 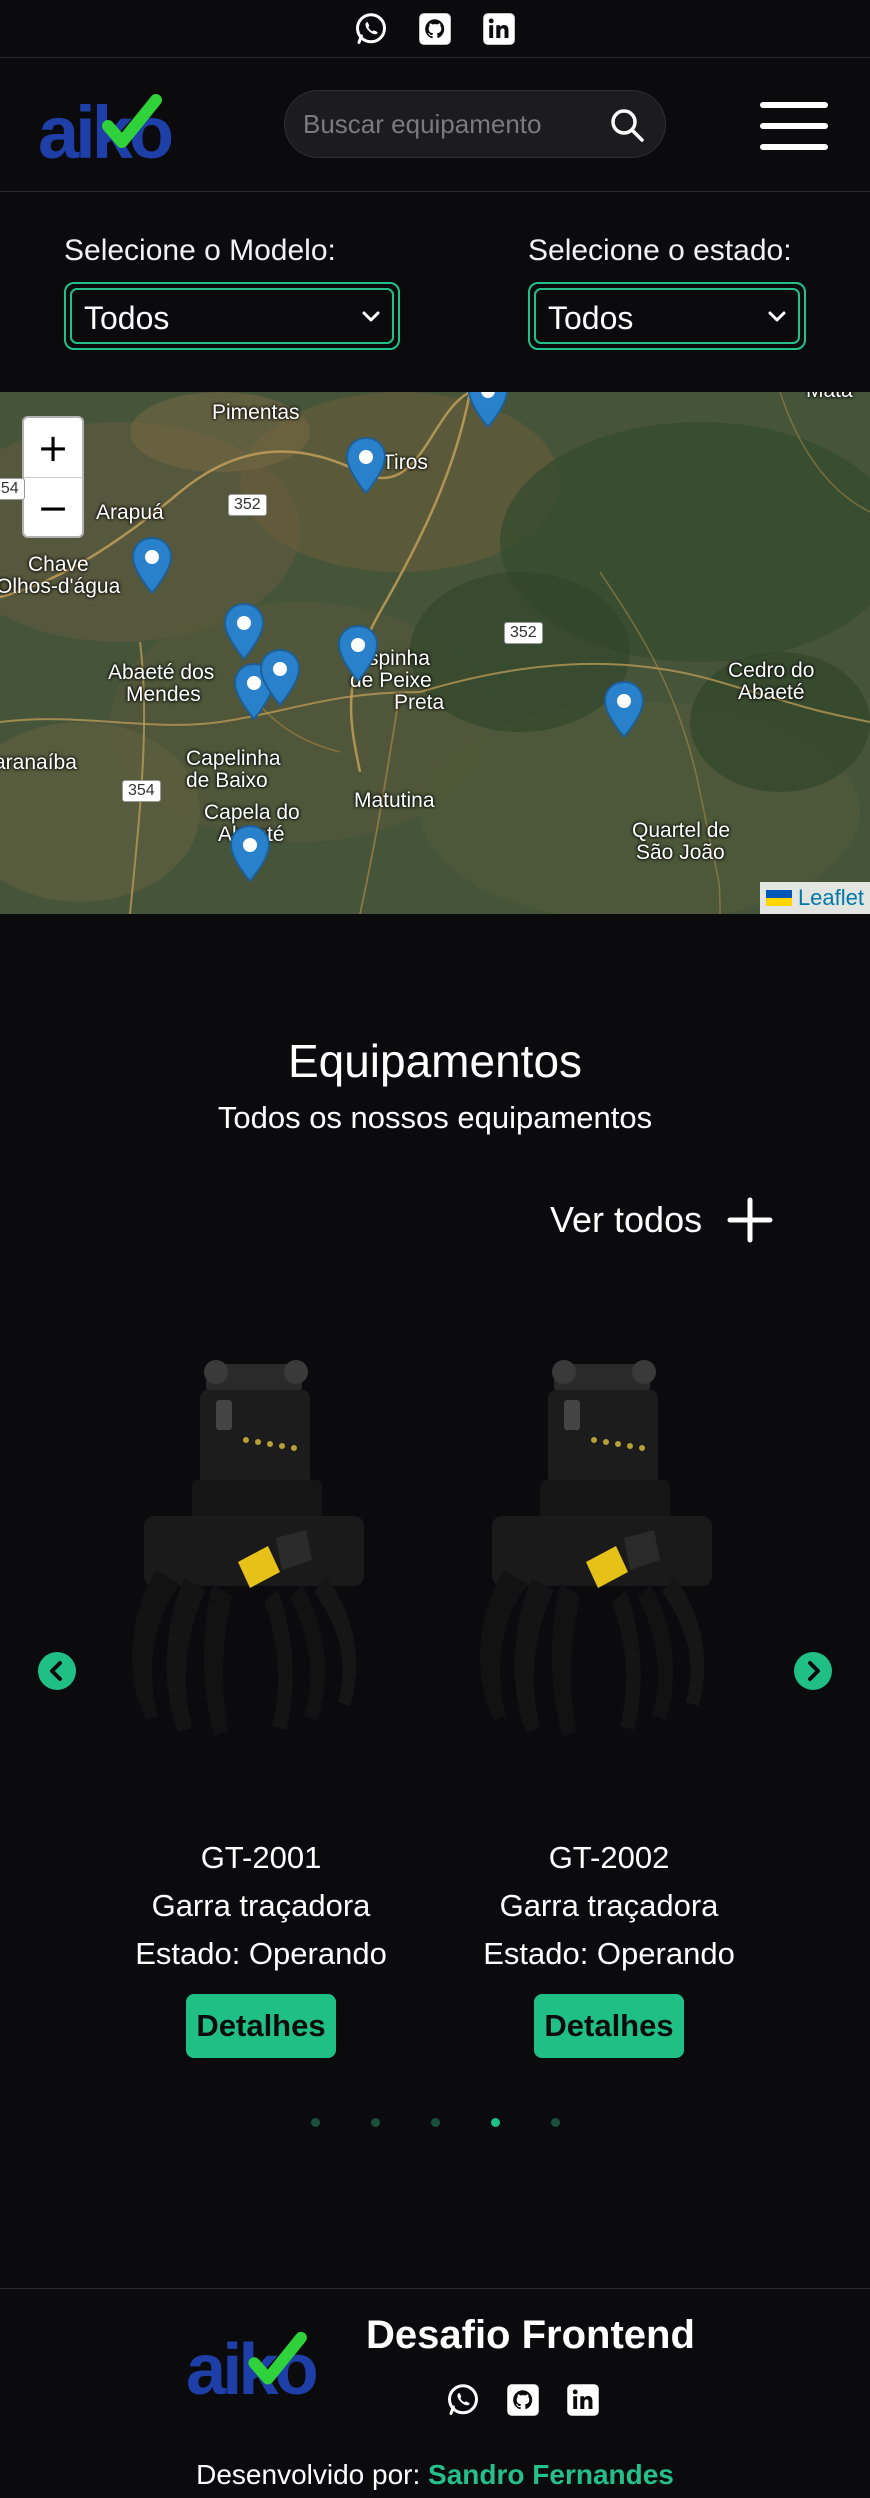 I want to click on state-filter-label: Selecione o estado:, so click(x=660, y=250).